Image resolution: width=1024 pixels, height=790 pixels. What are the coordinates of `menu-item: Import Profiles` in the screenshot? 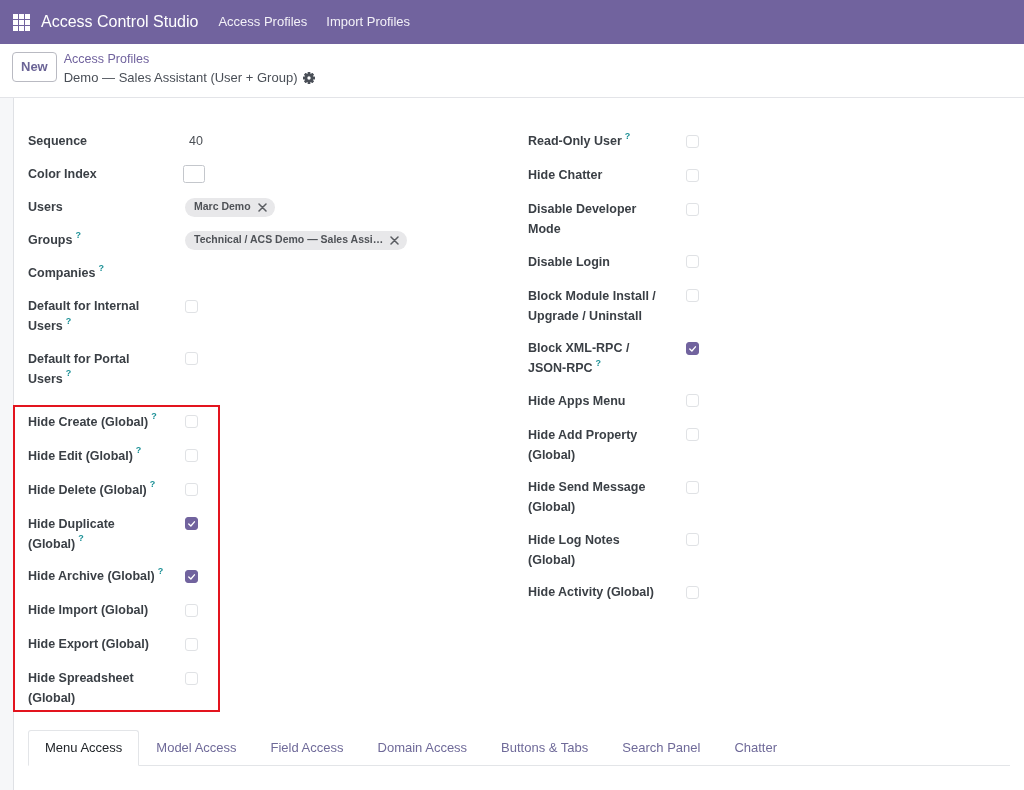 It's located at (368, 22).